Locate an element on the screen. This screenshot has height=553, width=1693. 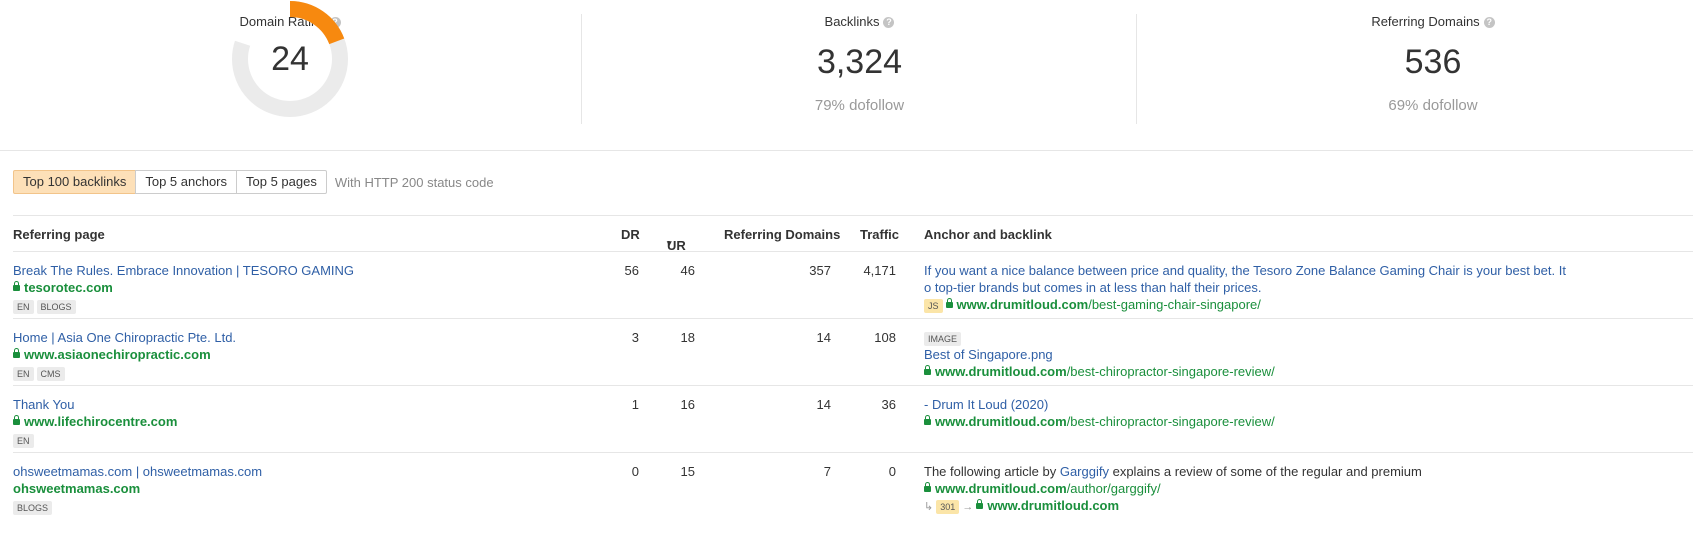
filter-note: With HTTP 200 status code is located at coordinates (414, 182).